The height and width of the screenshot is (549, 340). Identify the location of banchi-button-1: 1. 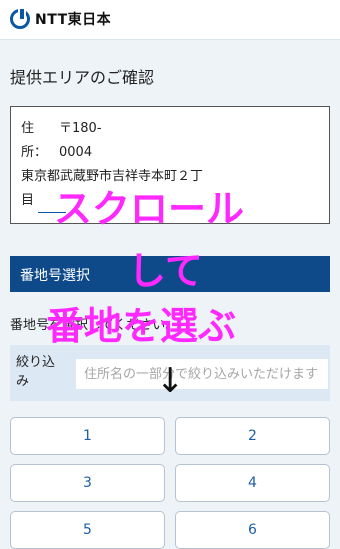
(87, 436).